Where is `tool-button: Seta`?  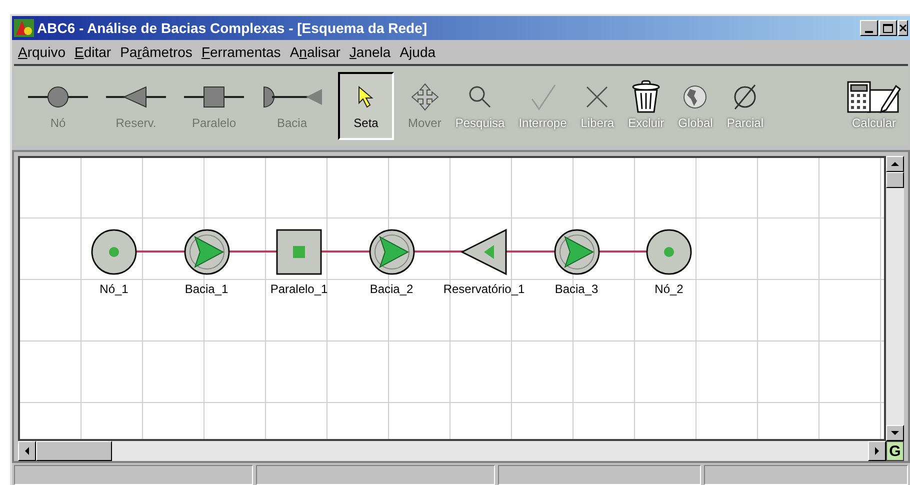 tool-button: Seta is located at coordinates (366, 106).